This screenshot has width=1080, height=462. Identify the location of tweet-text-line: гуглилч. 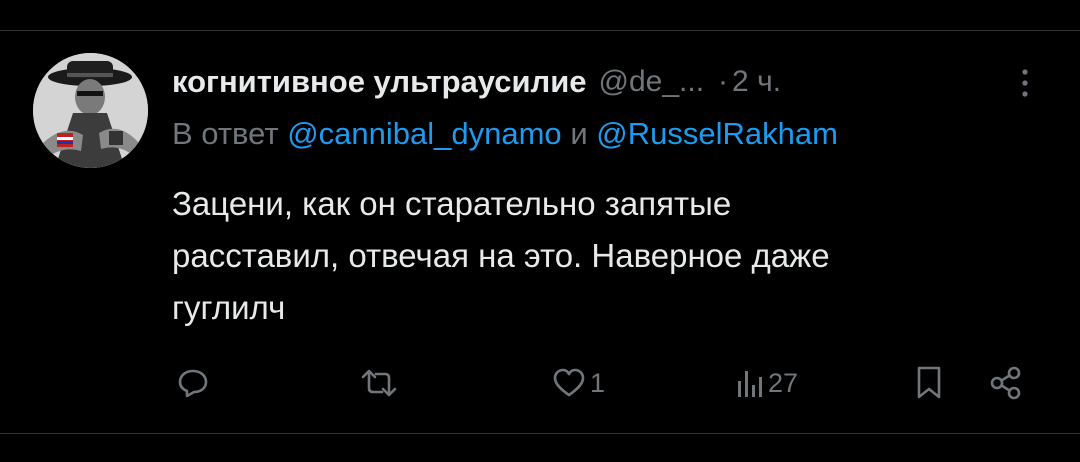
(229, 307).